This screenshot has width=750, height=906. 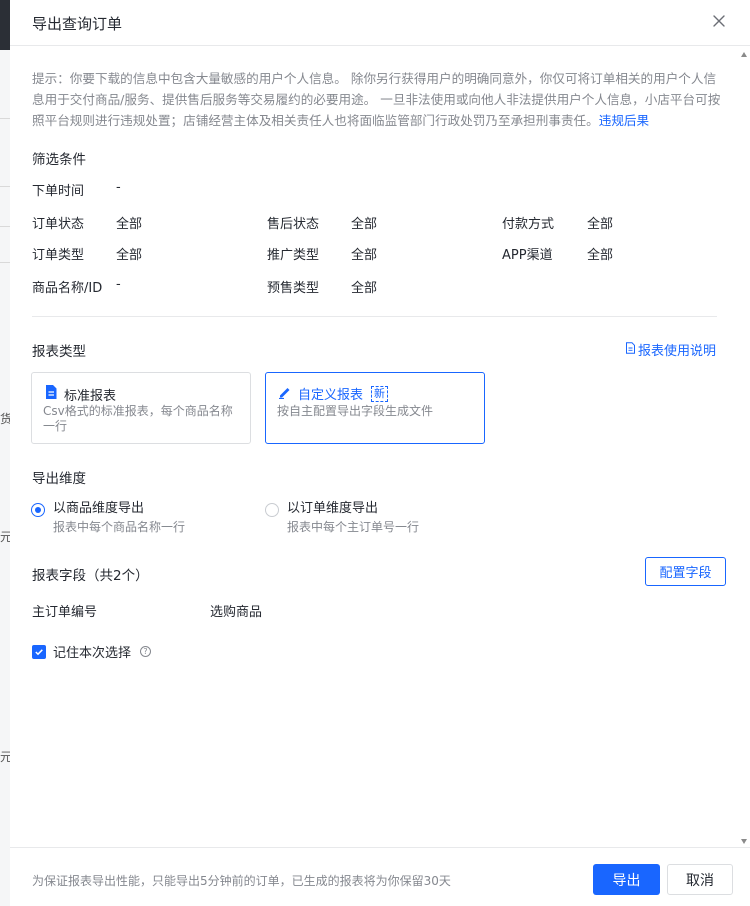 What do you see at coordinates (90, 576) in the screenshot?
I see `fields-title: 报表字段（共2个）` at bounding box center [90, 576].